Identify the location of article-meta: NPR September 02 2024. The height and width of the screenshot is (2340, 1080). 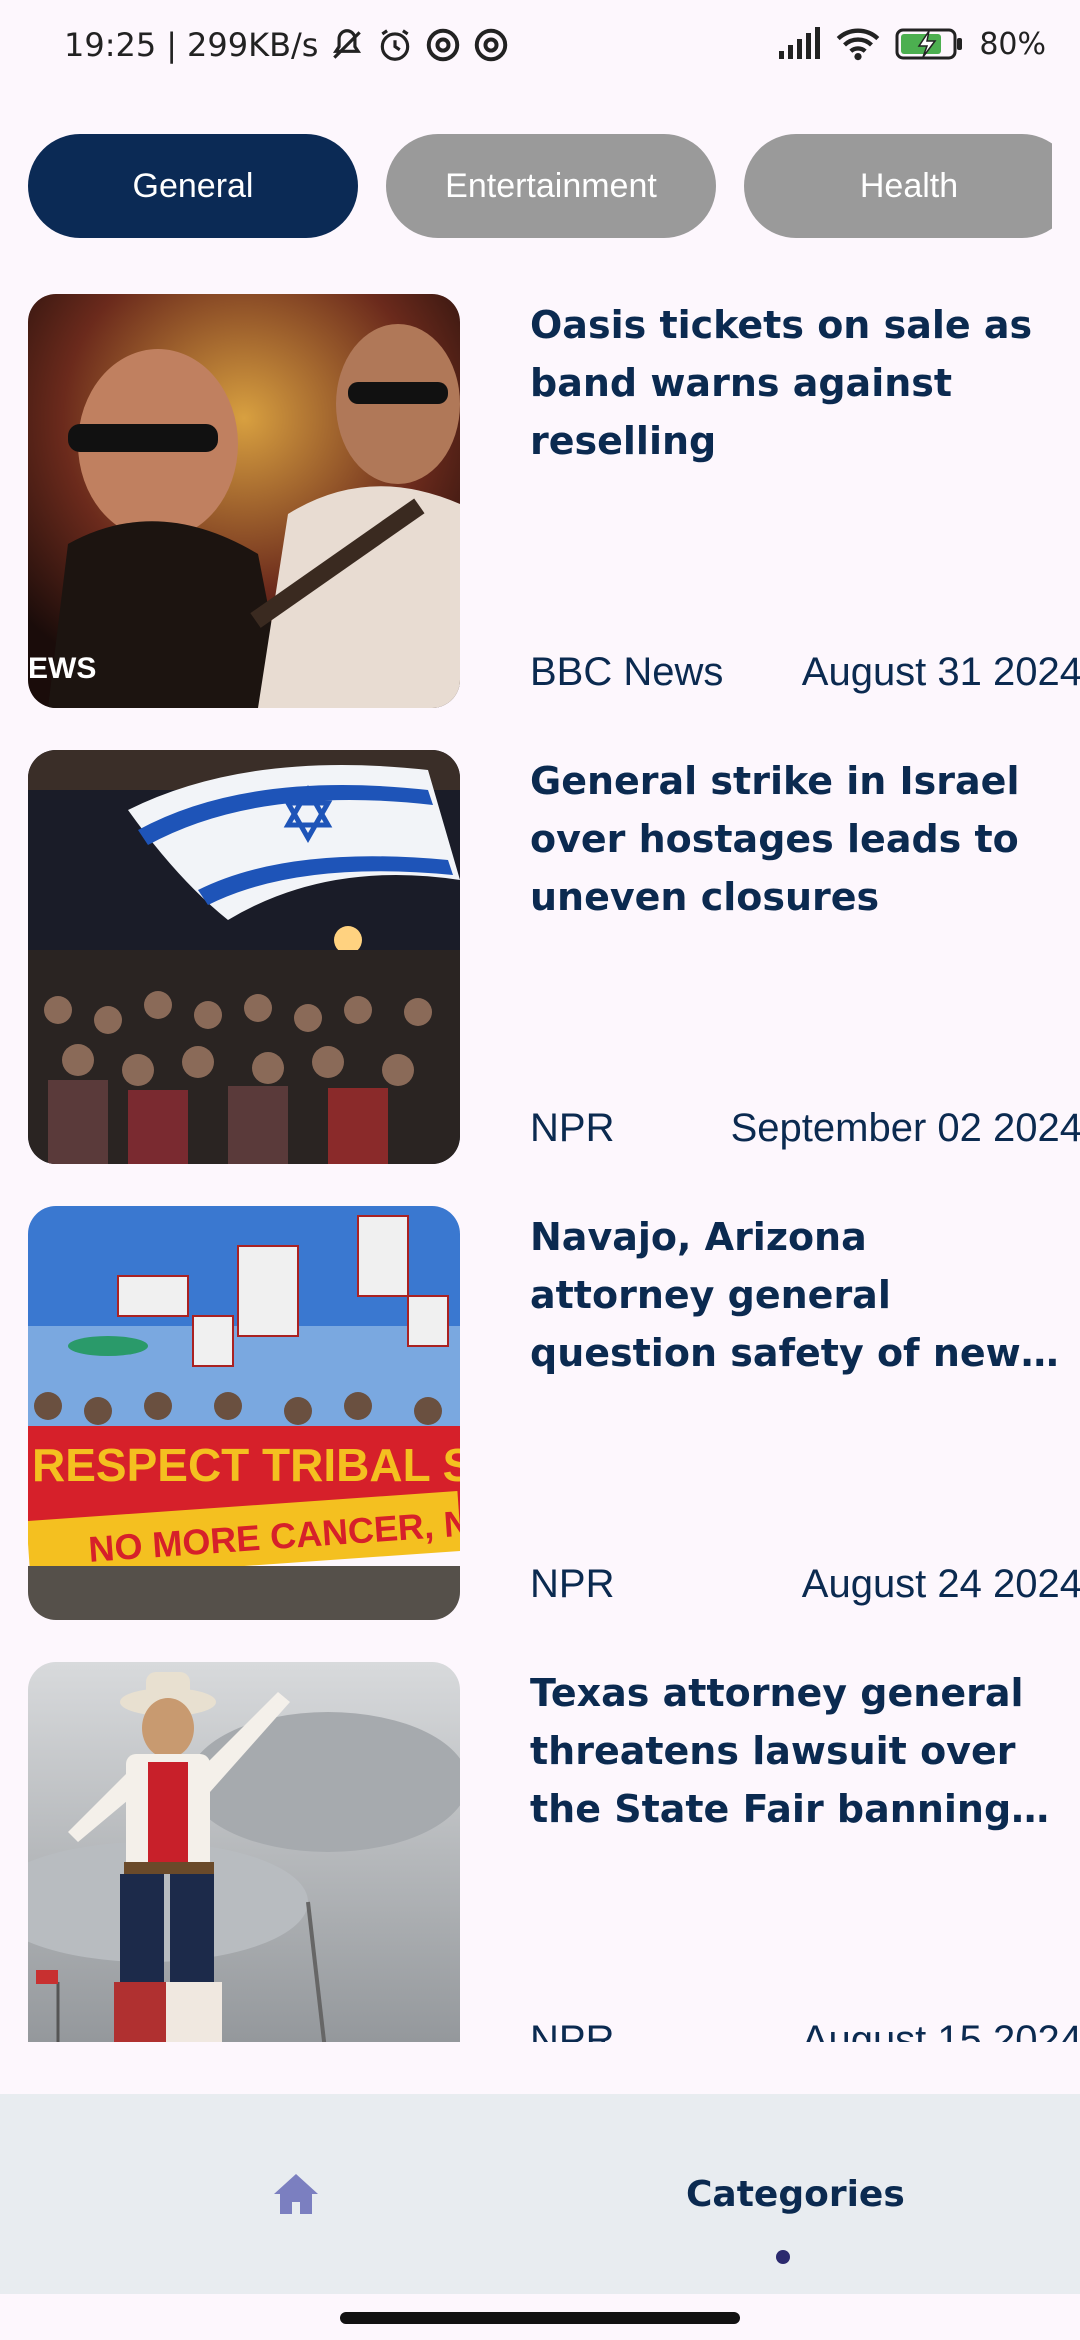
(805, 1128).